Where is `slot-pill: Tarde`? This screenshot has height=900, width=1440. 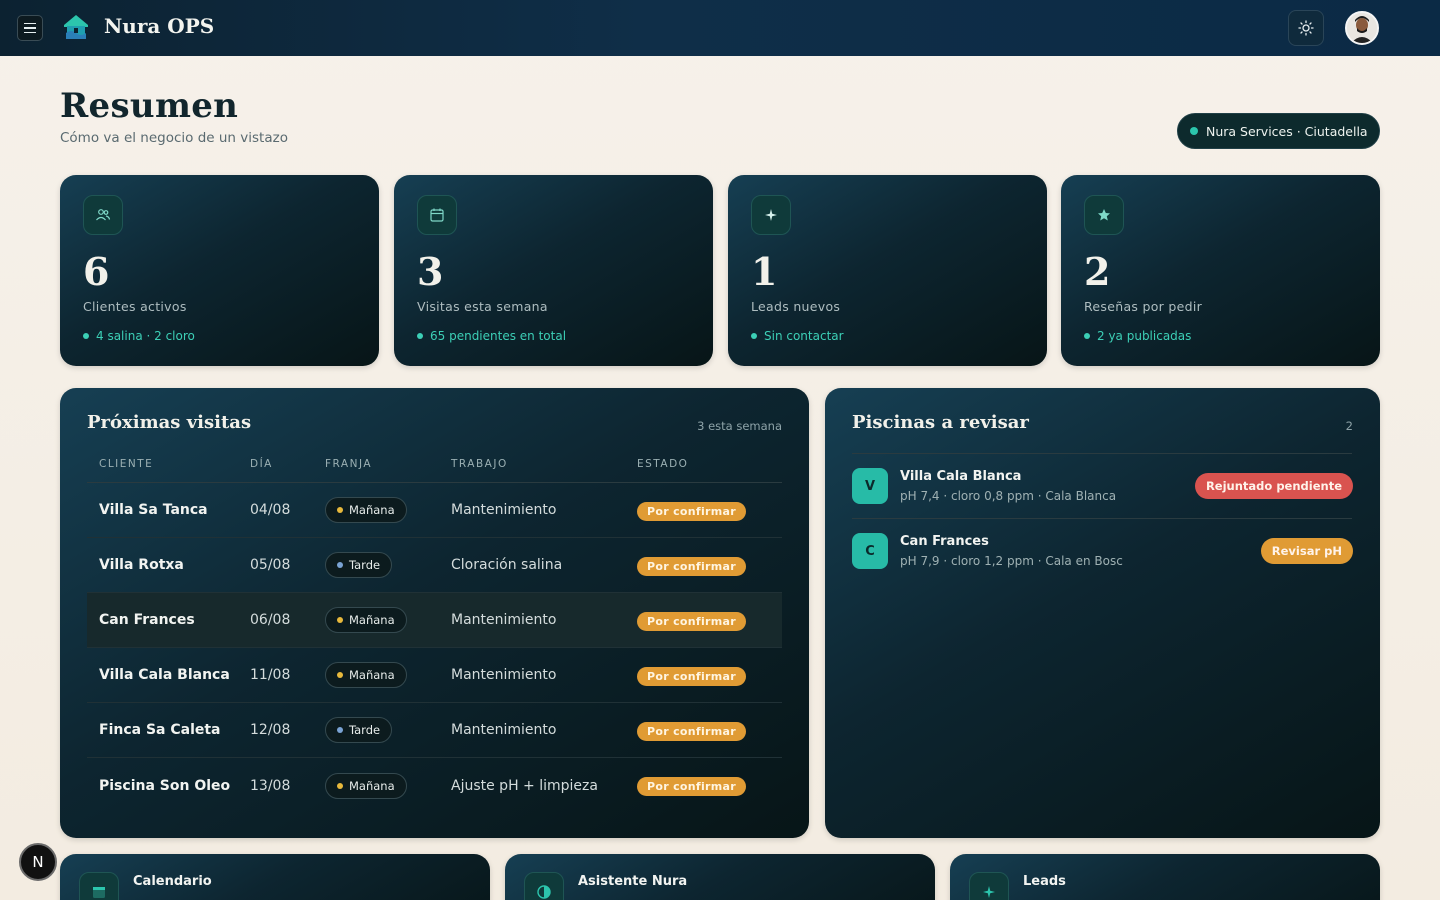 slot-pill: Tarde is located at coordinates (359, 730).